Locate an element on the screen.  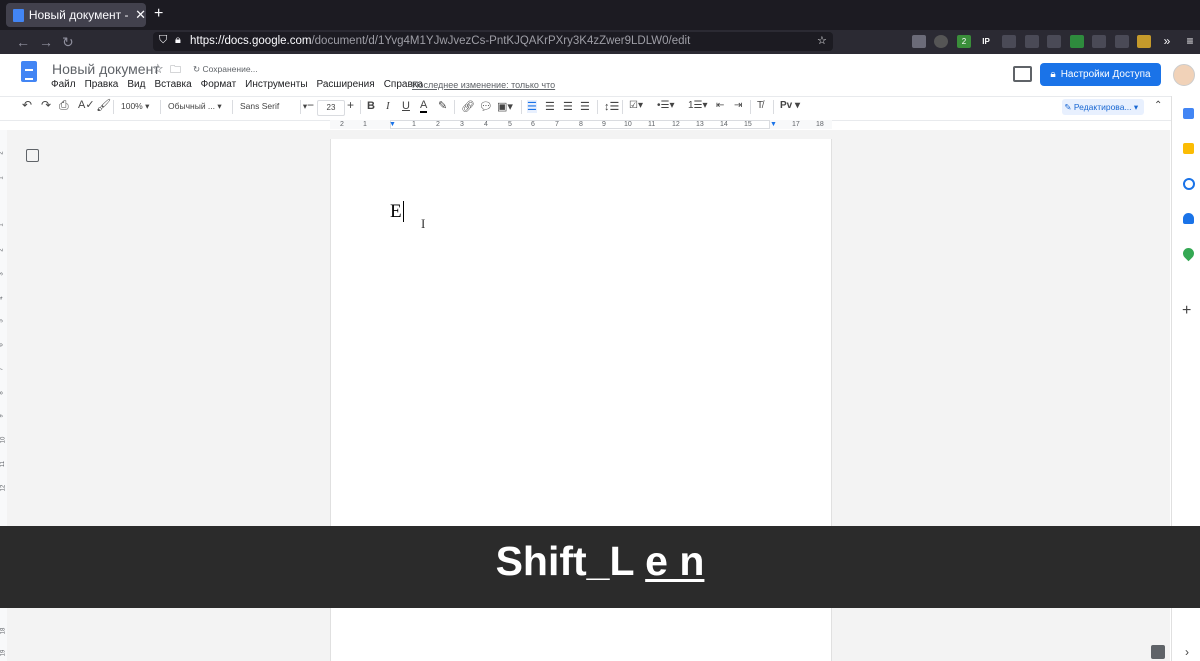
font-size-input: 23 is located at coordinates (331, 108).